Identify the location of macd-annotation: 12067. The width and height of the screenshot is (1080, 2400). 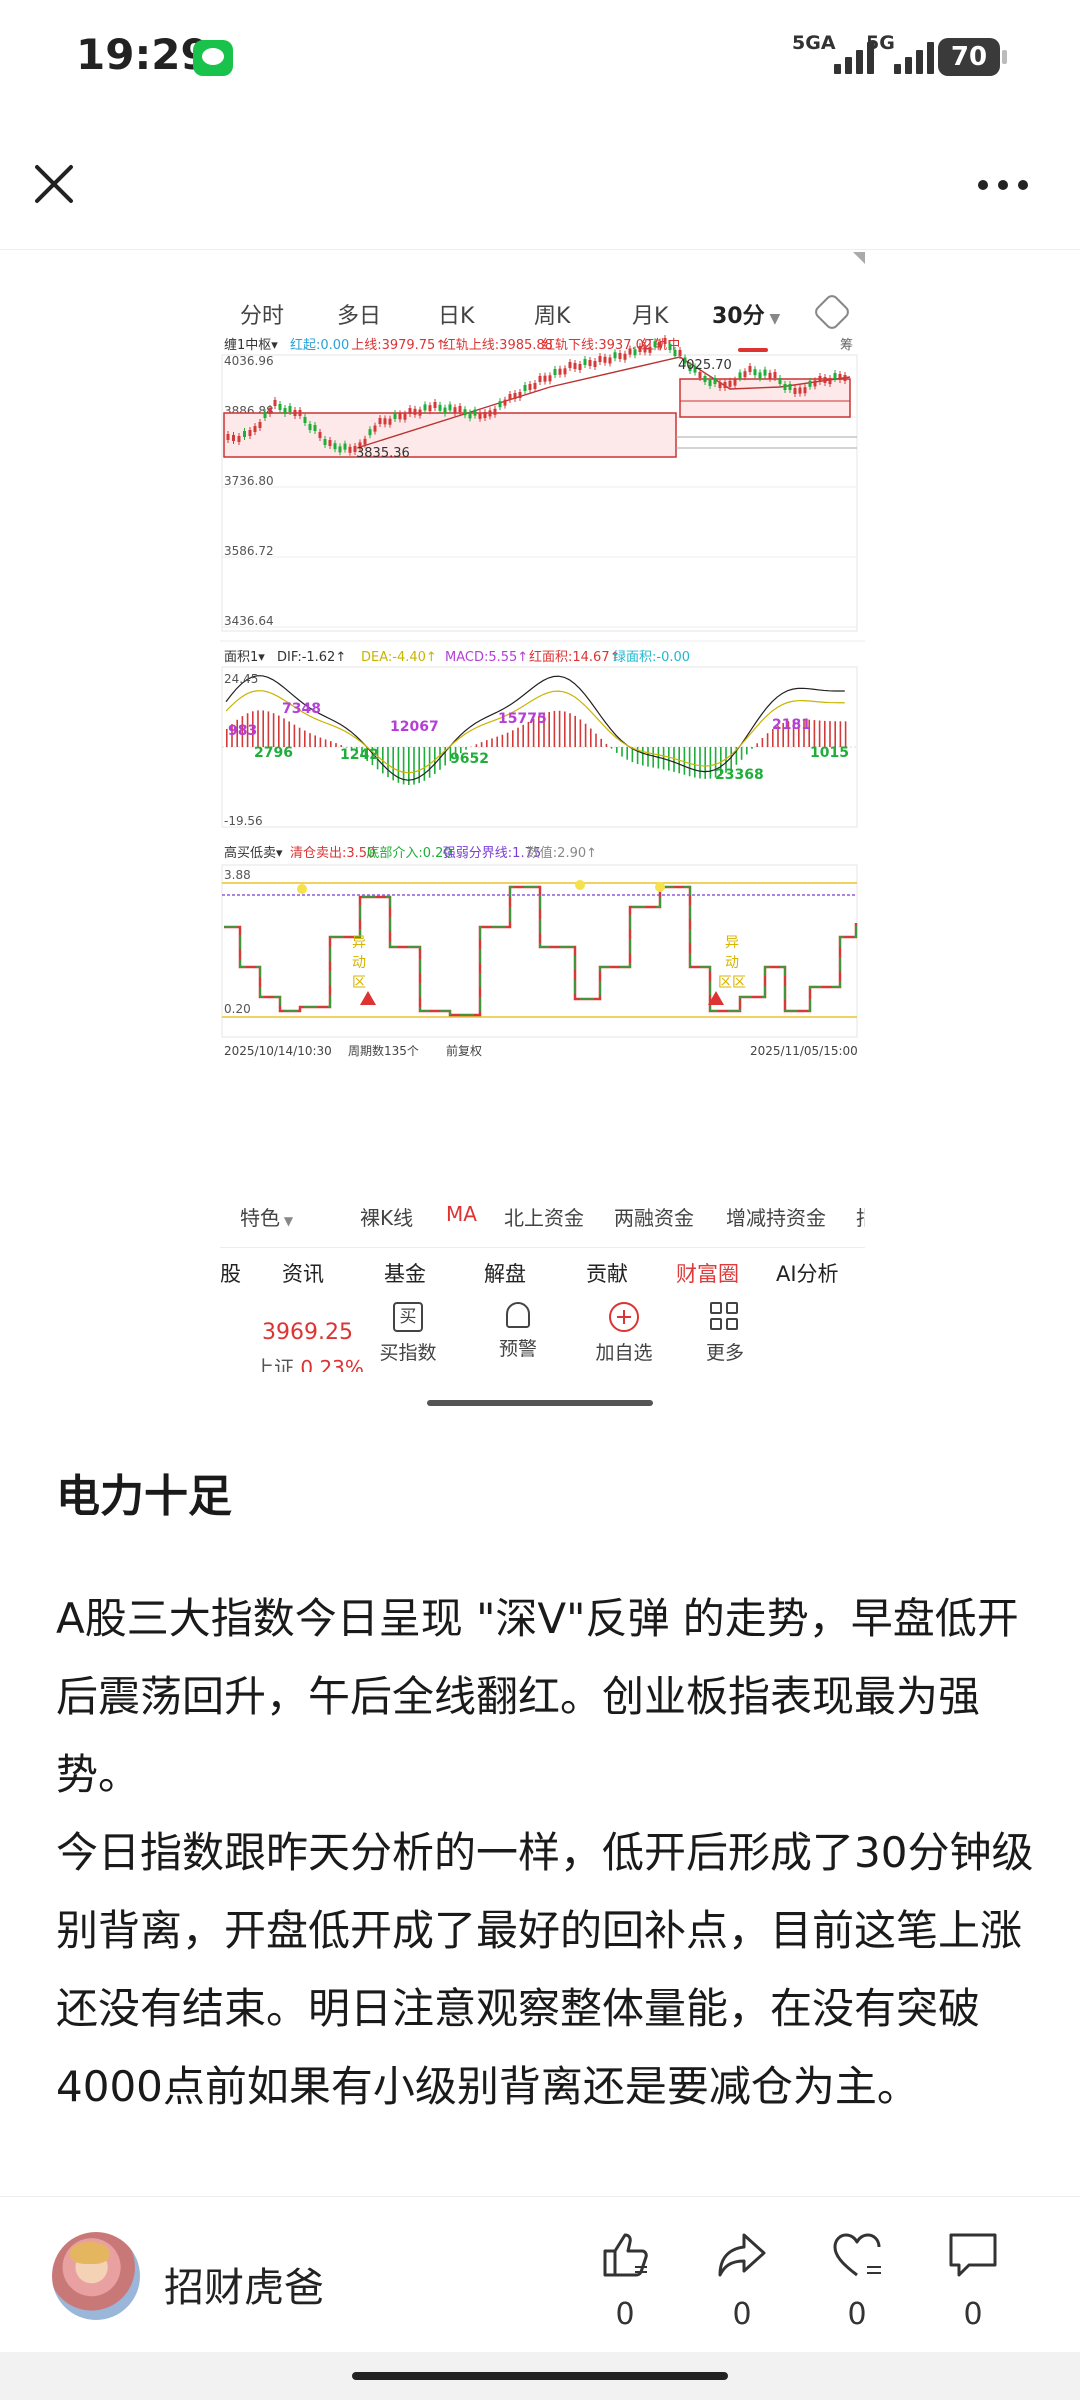
(414, 727).